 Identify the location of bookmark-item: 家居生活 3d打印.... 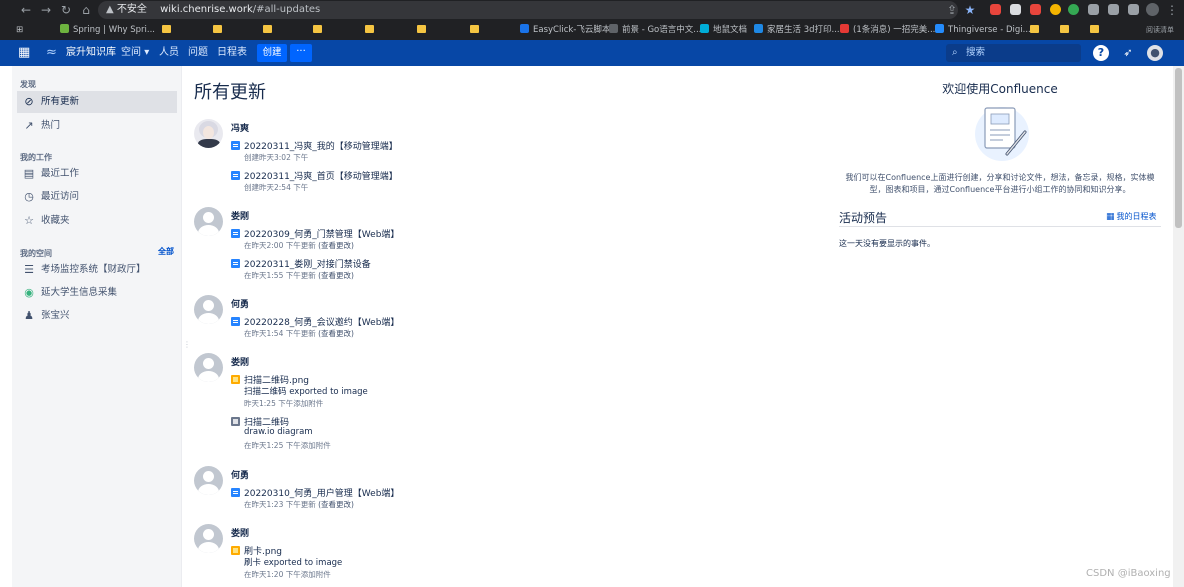
(797, 30).